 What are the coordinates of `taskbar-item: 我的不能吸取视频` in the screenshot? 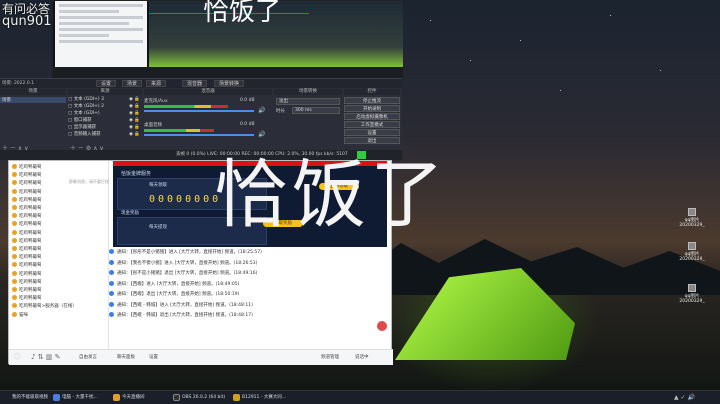 It's located at (25, 398).